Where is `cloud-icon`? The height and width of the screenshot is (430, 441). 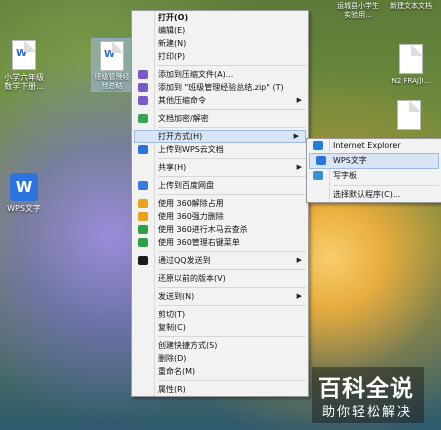 cloud-icon is located at coordinates (143, 149).